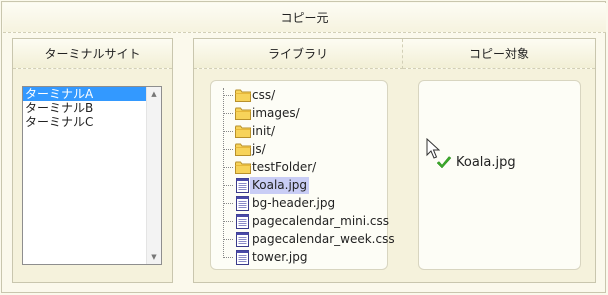 This screenshot has width=608, height=295. Describe the element at coordinates (259, 149) in the screenshot. I see `tree-folder-item: js/` at that location.